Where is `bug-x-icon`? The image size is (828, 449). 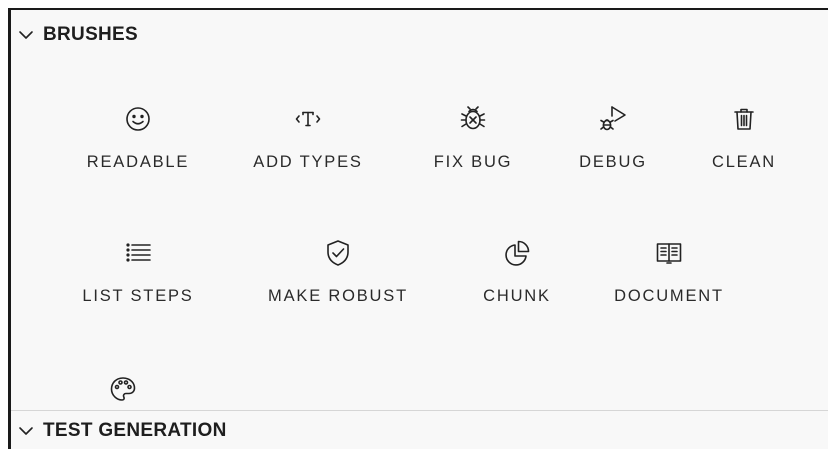 bug-x-icon is located at coordinates (473, 118).